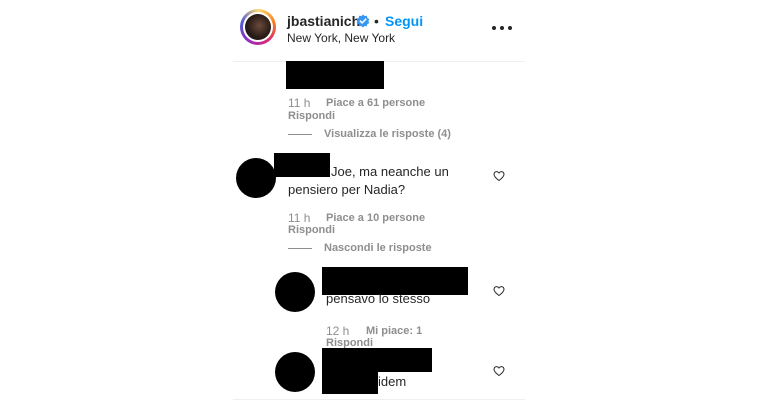  Describe the element at coordinates (392, 381) in the screenshot. I see `reply-text: idem` at that location.